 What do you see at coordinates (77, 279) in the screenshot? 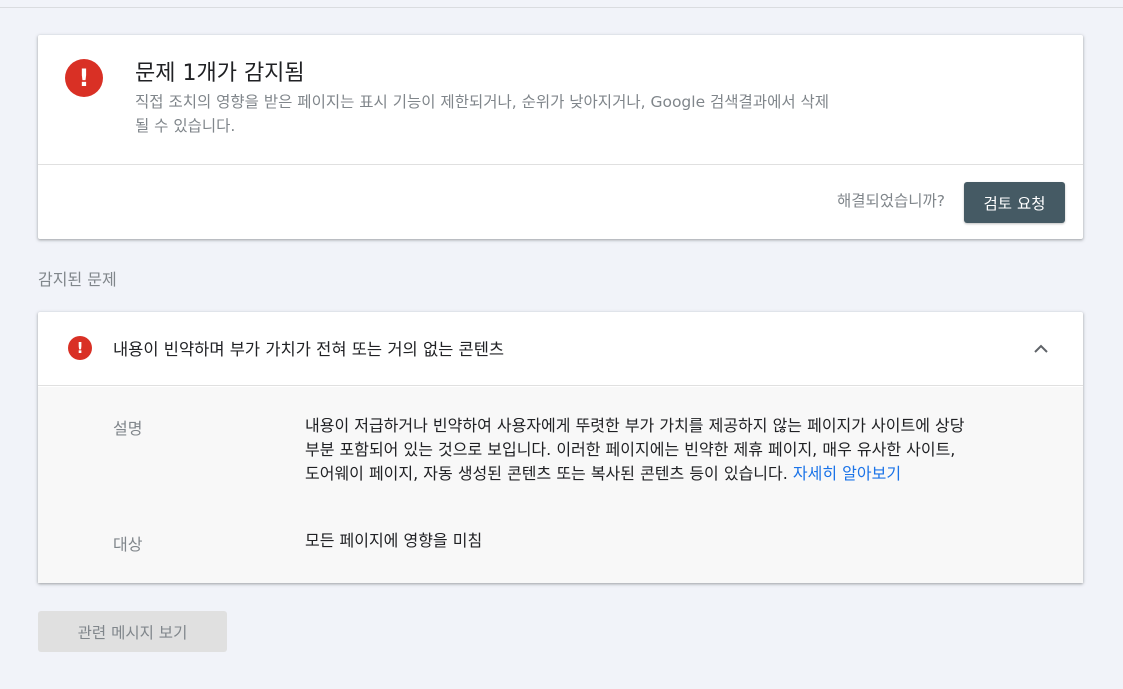
I see `detected-issues-heading: 감지된 문제` at bounding box center [77, 279].